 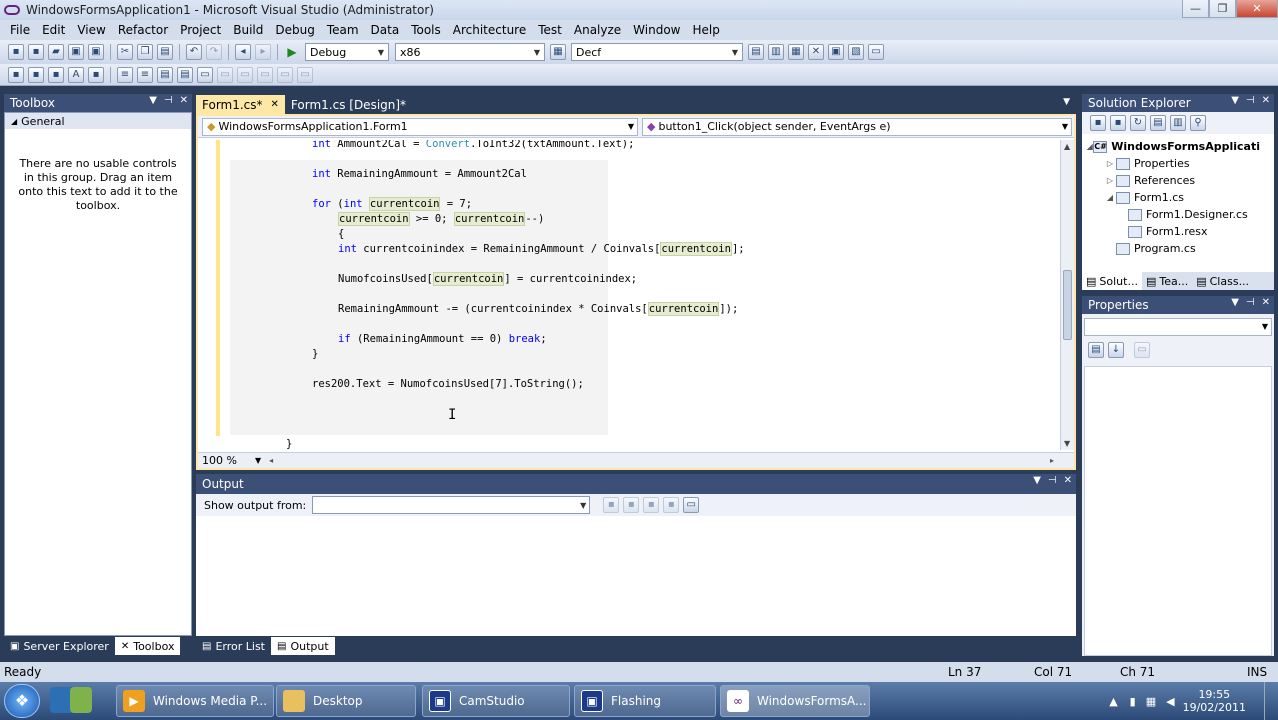 What do you see at coordinates (1151, 701) in the screenshot?
I see `network-icon: ▦` at bounding box center [1151, 701].